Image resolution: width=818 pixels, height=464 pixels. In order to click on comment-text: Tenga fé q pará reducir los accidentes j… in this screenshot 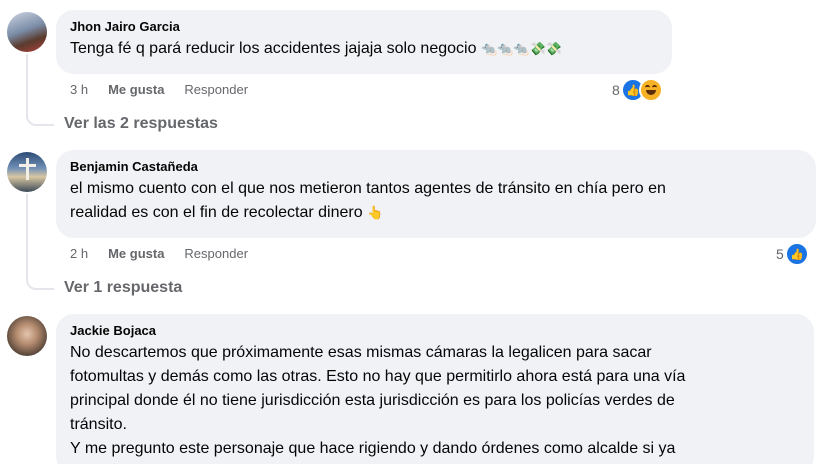, I will do `click(273, 48)`.